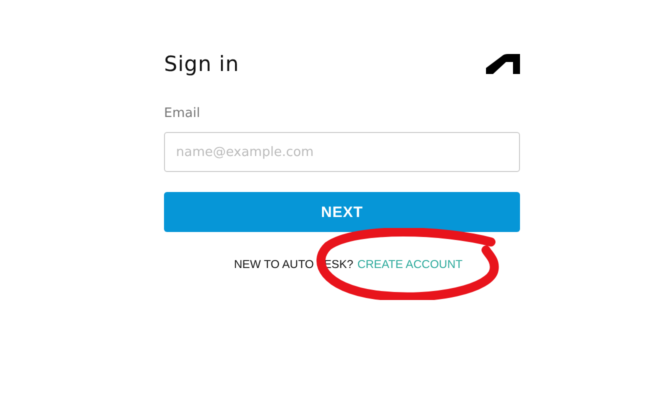 The width and height of the screenshot is (654, 408). Describe the element at coordinates (274, 265) in the screenshot. I see `signup-prompt: NEW TO AUTO` at that location.